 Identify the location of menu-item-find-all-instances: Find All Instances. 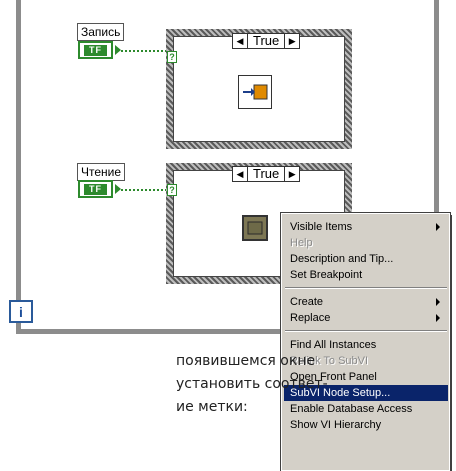
(366, 345).